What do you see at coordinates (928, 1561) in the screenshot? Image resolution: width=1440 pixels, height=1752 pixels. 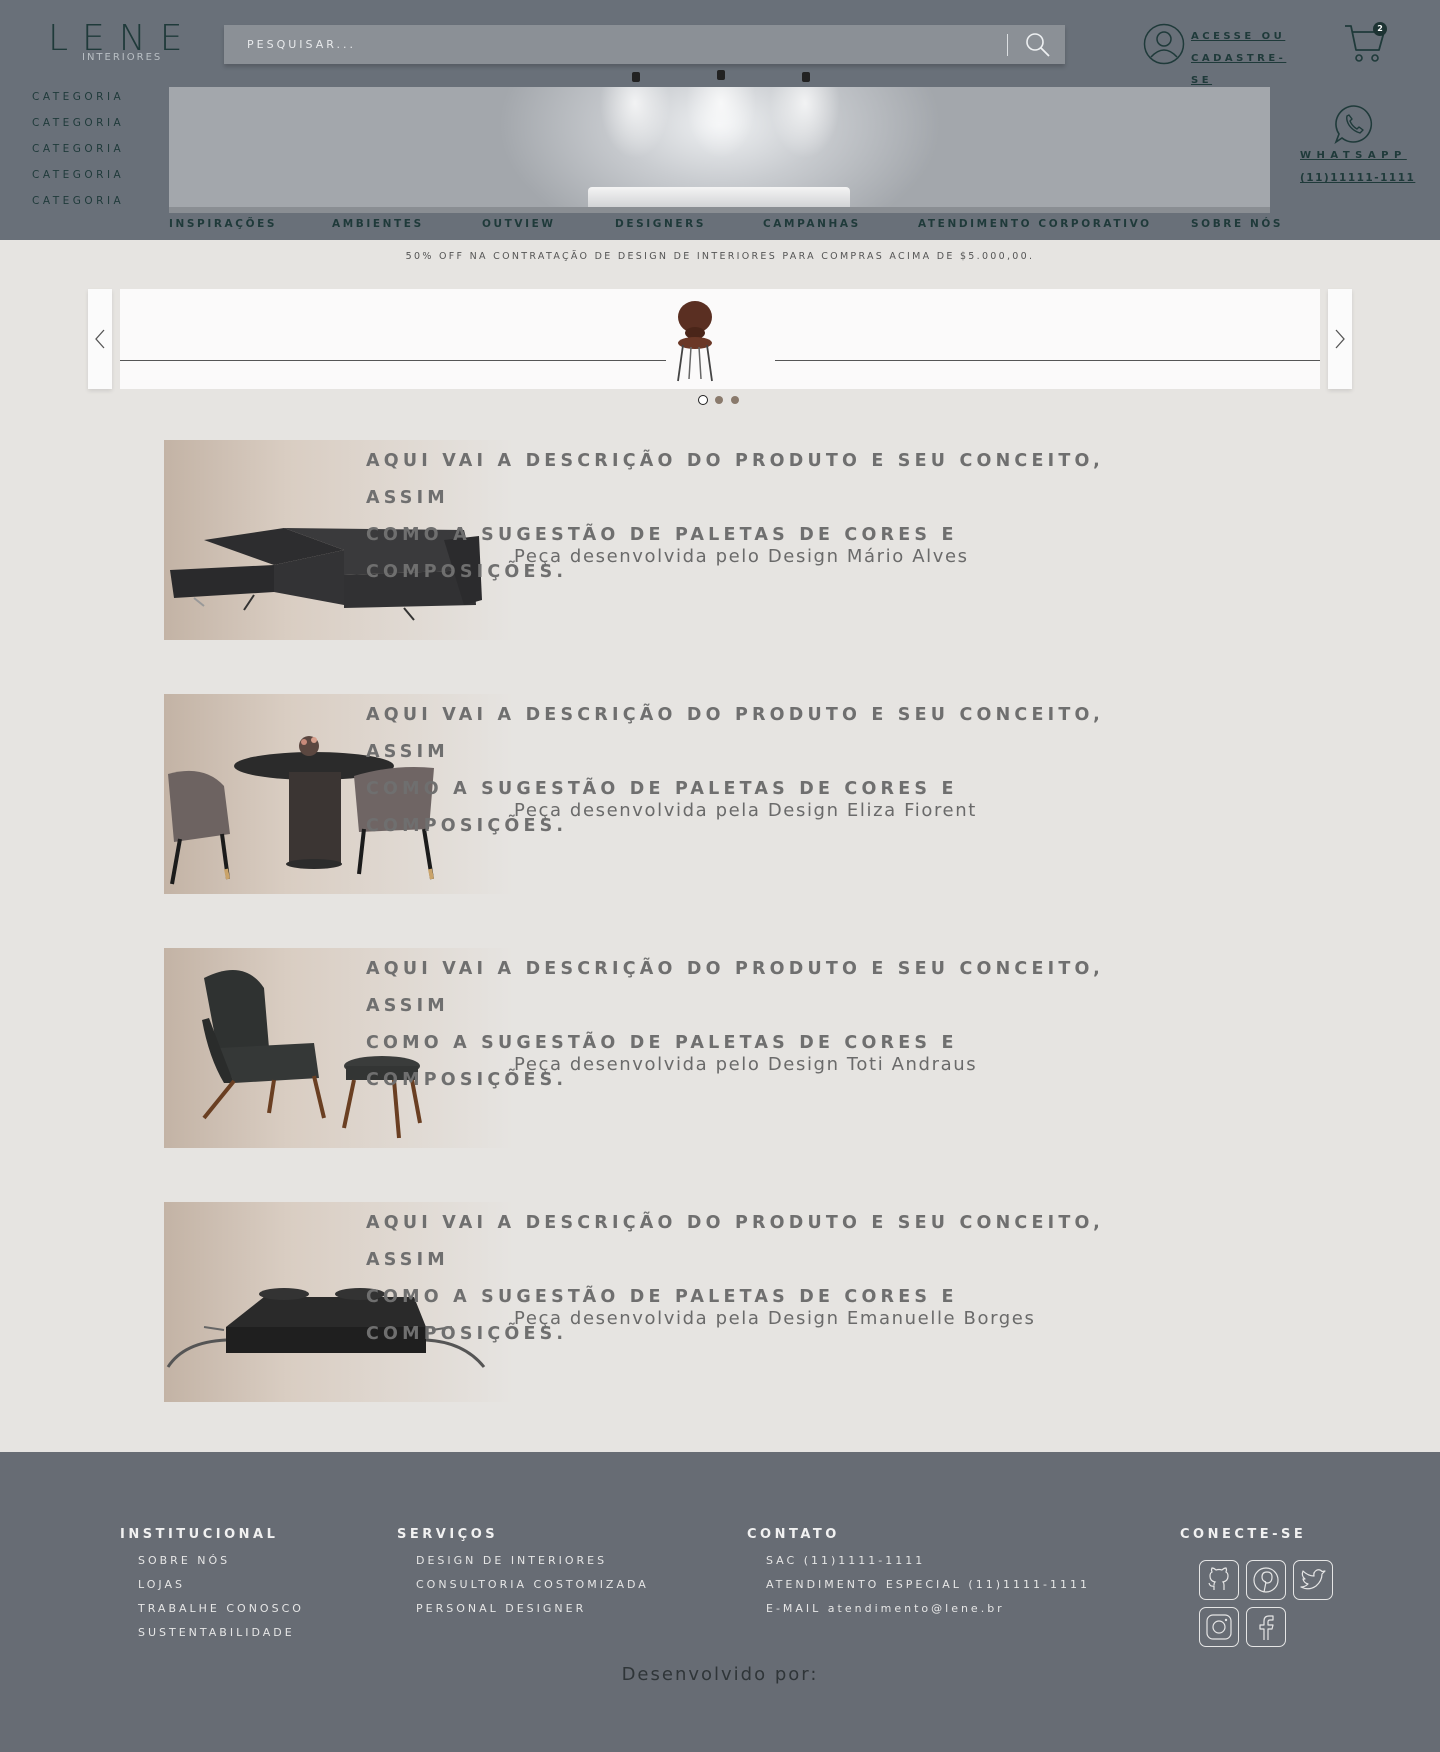 I see `footer-sac: SAC (11)1111-1111` at bounding box center [928, 1561].